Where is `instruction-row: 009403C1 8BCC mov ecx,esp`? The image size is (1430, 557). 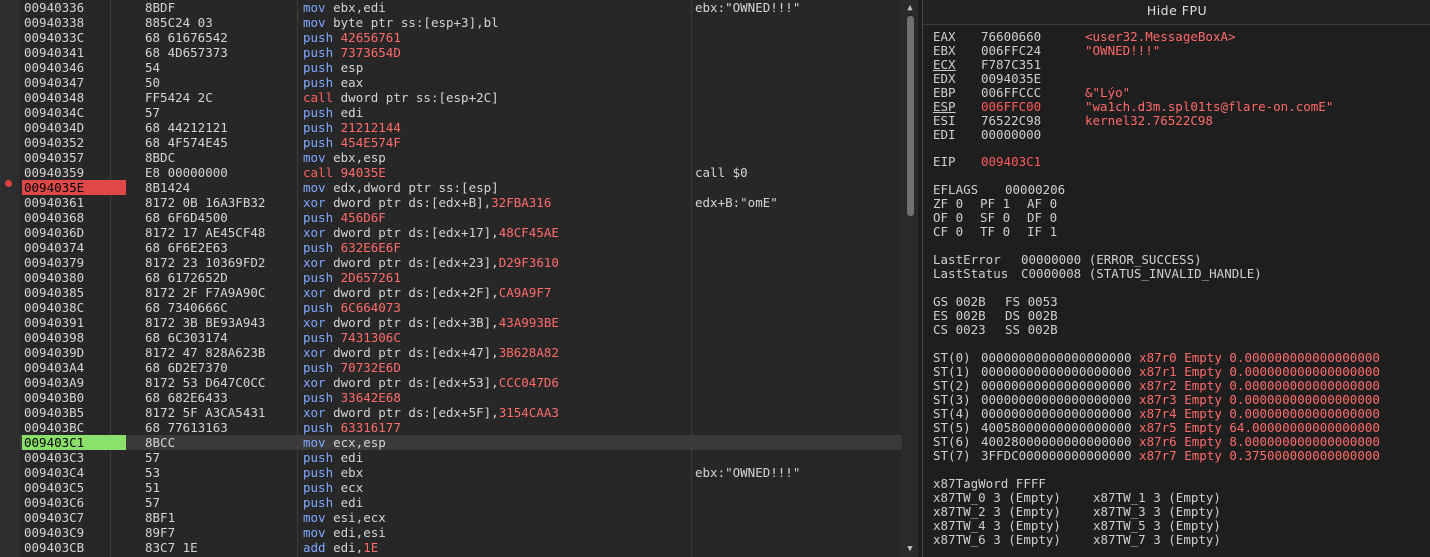
instruction-row: 009403C1 8BCC mov ecx,esp is located at coordinates (461, 442).